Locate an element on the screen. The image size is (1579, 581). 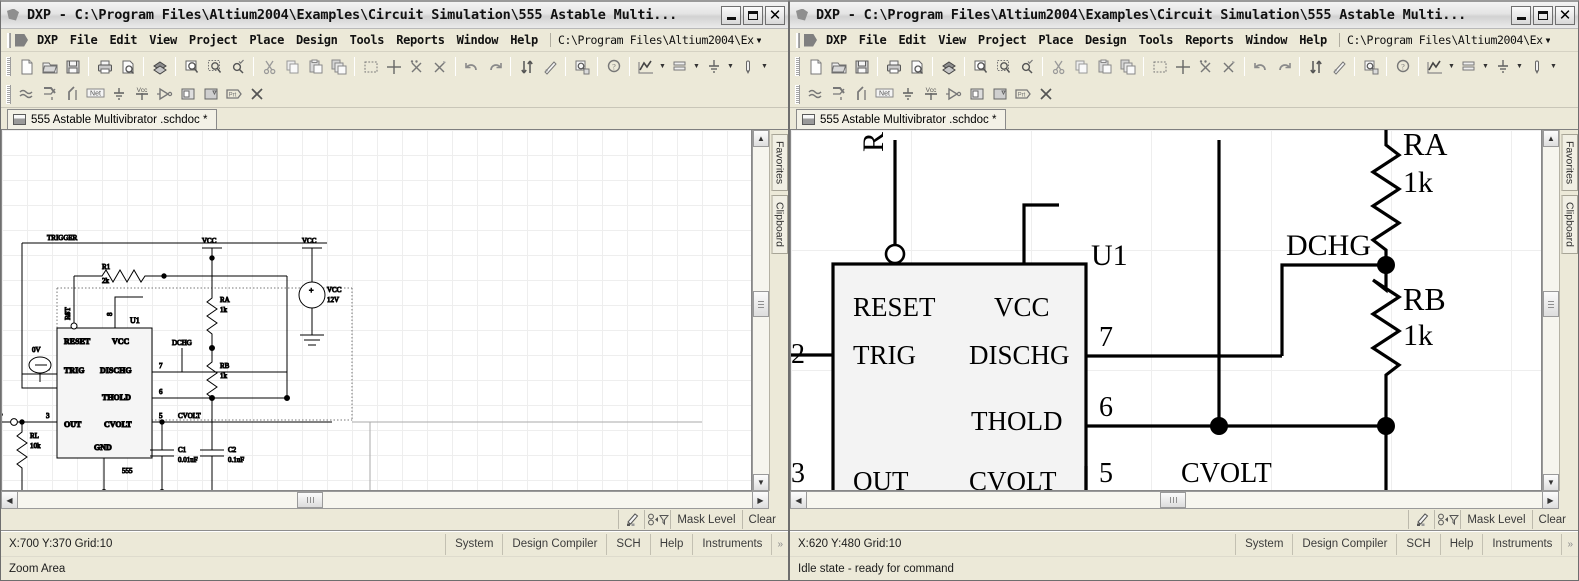
horizontal-scrollbar-left: ◀ ▶ is located at coordinates (394, 500).